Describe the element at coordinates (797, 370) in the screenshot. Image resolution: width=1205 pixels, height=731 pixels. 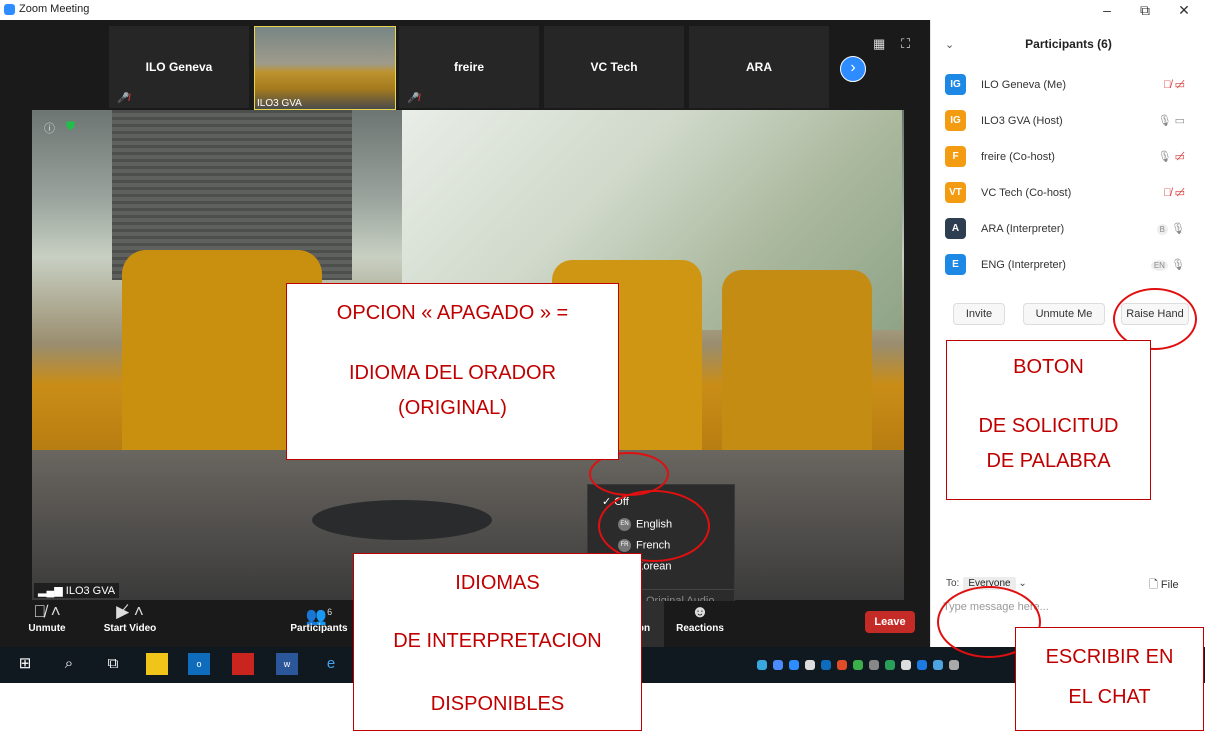
I see `video-chair` at that location.